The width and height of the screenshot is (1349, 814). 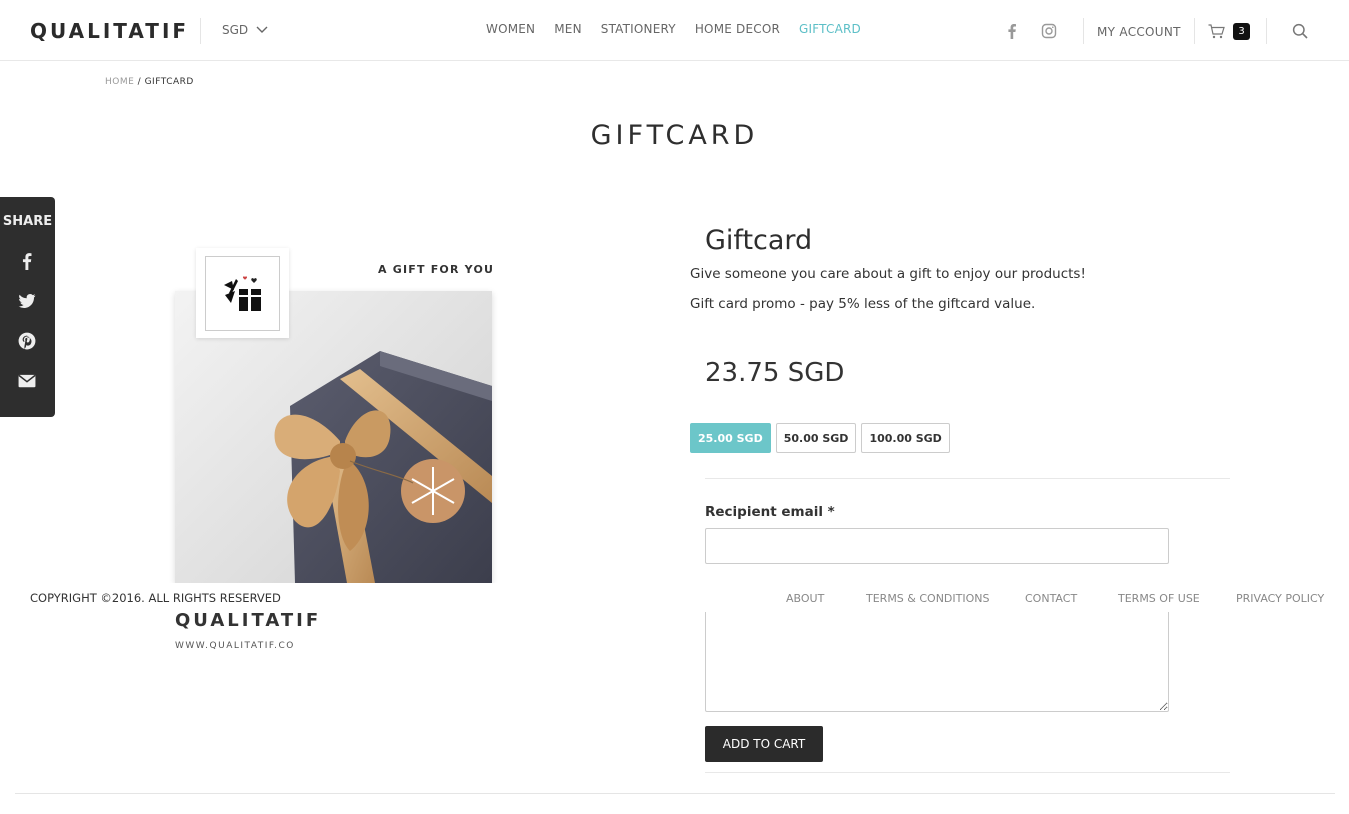 What do you see at coordinates (927, 598) in the screenshot?
I see `footer-link-terms-conditions: TERMS & CONDITIONS` at bounding box center [927, 598].